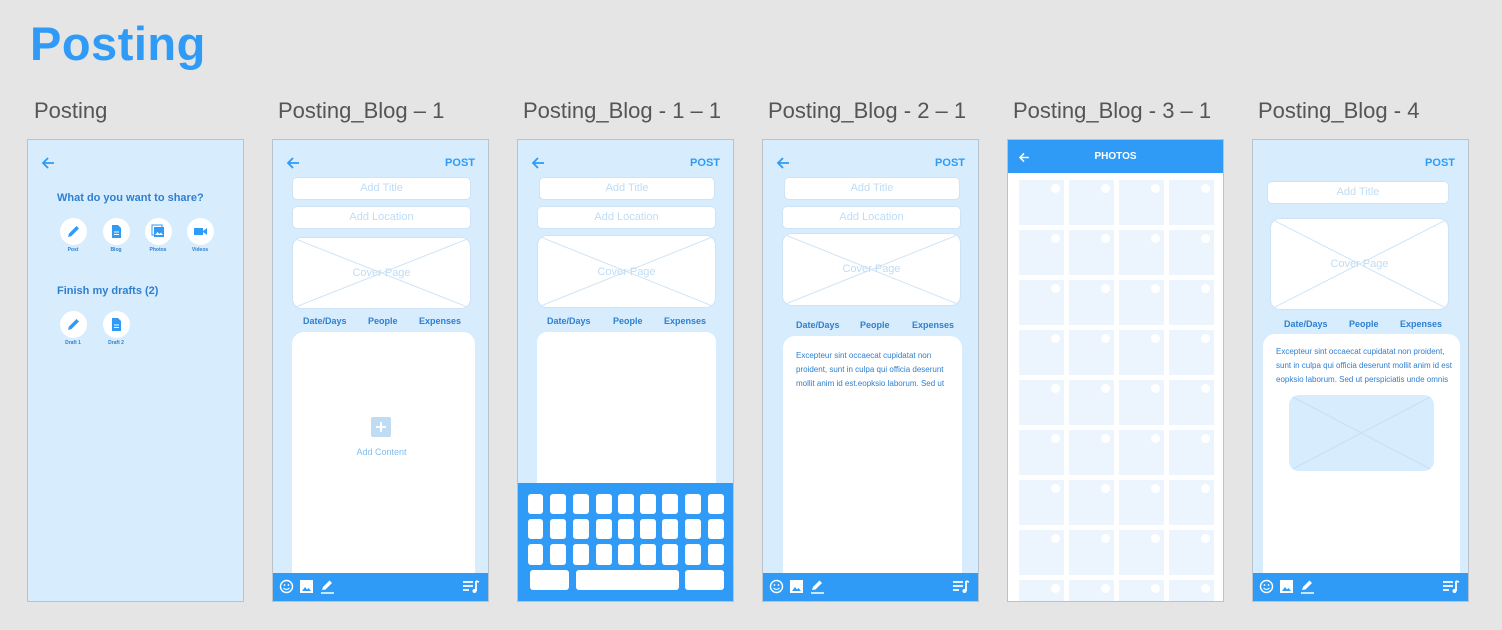 The image size is (1502, 630). I want to click on post-button: POST, so click(1440, 163).